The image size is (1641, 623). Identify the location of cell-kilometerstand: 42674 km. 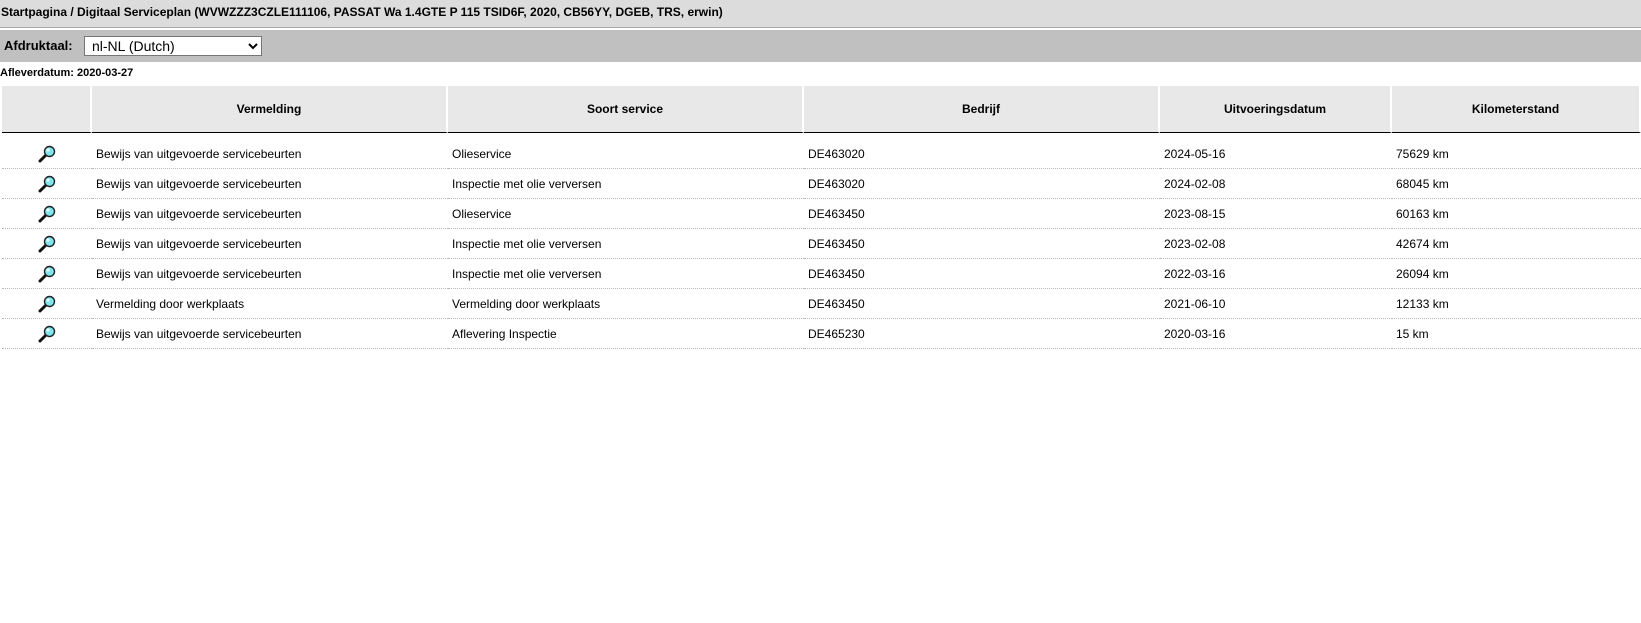
(1516, 244).